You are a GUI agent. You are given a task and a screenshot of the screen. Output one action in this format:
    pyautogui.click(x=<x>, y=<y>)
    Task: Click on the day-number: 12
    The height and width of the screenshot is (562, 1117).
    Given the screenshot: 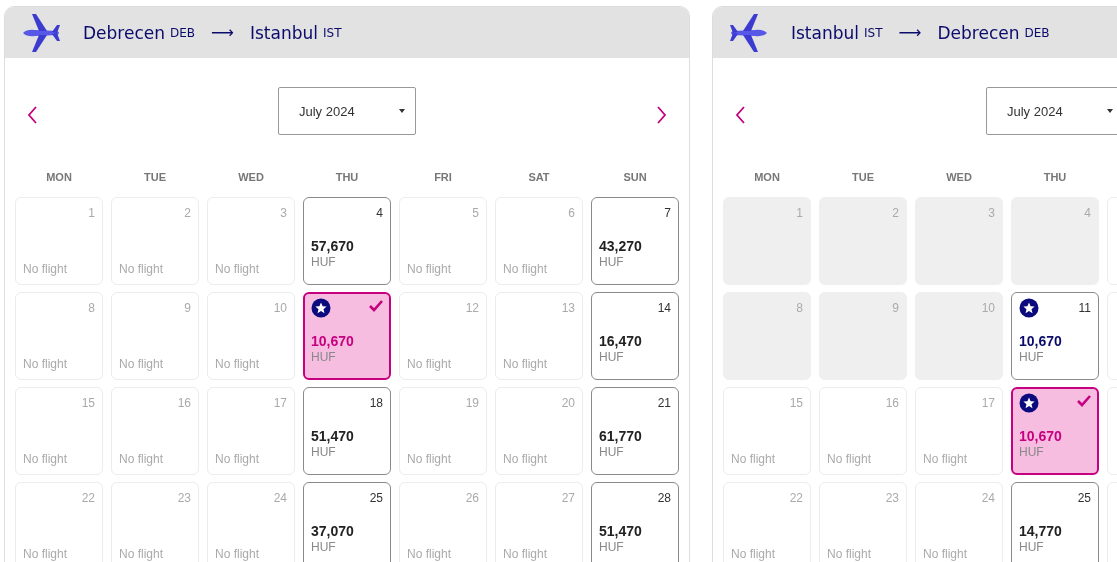 What is the action you would take?
    pyautogui.click(x=472, y=308)
    